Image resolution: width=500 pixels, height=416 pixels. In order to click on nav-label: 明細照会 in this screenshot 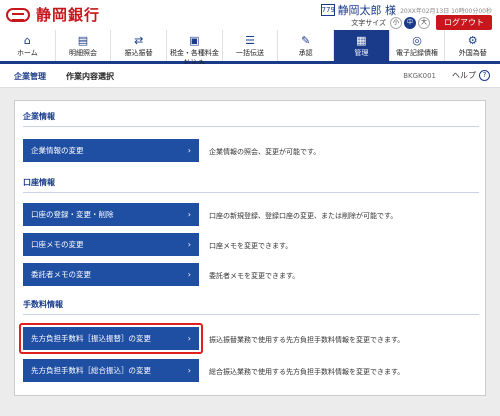, I will do `click(83, 53)`.